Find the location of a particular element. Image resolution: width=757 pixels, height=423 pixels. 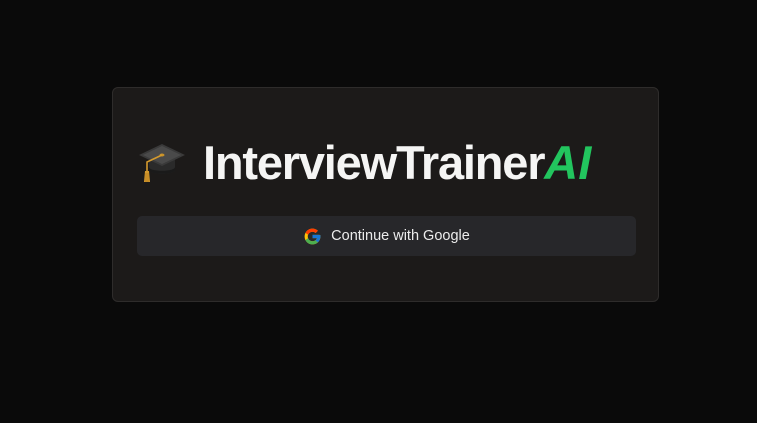

continue-with-google-button: Continue with Google is located at coordinates (386, 236).